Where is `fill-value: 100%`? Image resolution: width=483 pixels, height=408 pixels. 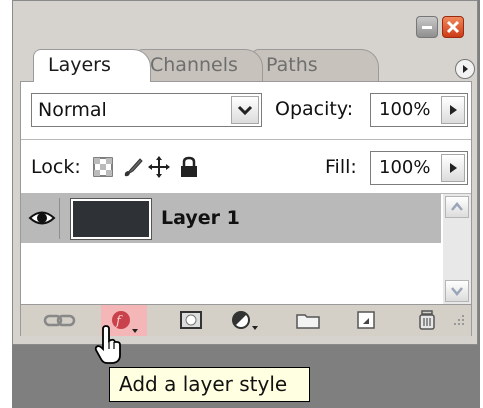
fill-value: 100% is located at coordinates (405, 167).